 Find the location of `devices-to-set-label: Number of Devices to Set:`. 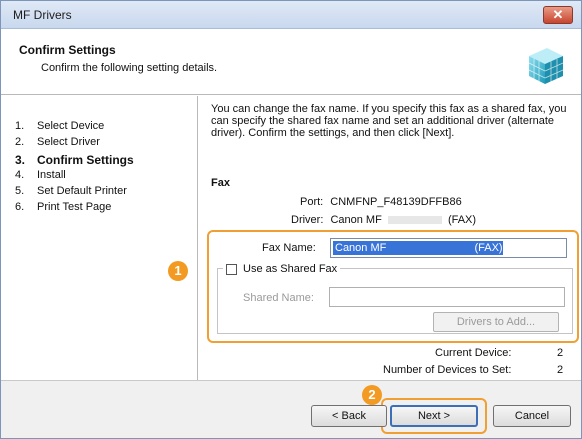

devices-to-set-label: Number of Devices to Set: is located at coordinates (447, 370).